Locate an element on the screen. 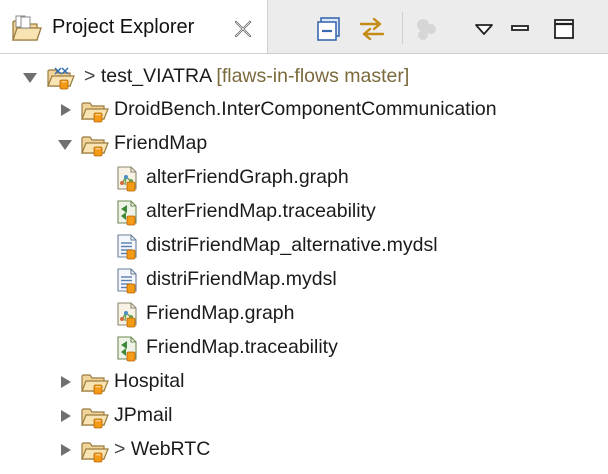 Image resolution: width=608 pixels, height=474 pixels. file-label: FriendMap.graph is located at coordinates (220, 313).